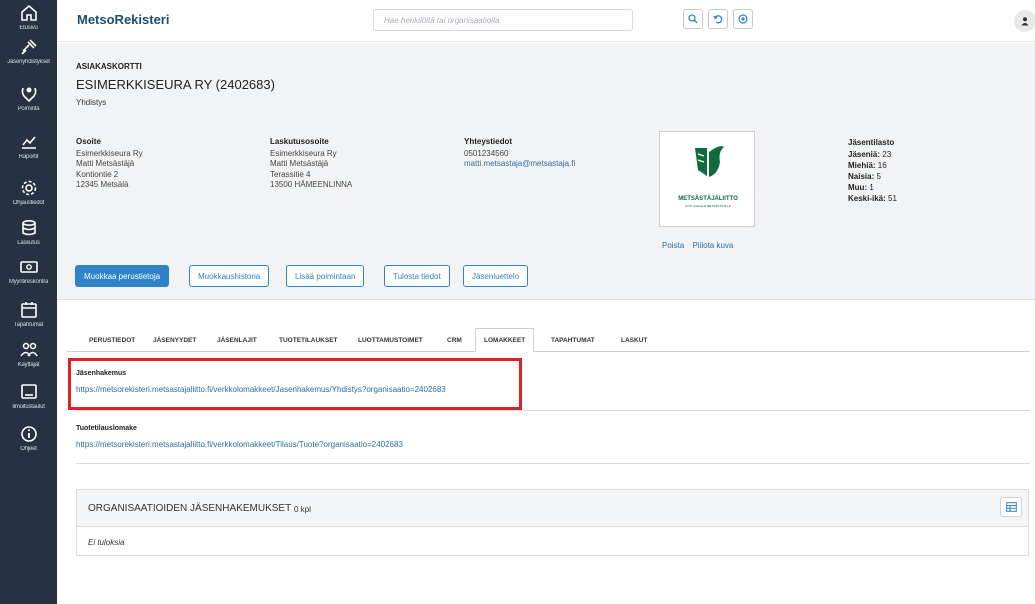 The width and height of the screenshot is (1035, 604). What do you see at coordinates (28, 267) in the screenshot?
I see `money-icon` at bounding box center [28, 267].